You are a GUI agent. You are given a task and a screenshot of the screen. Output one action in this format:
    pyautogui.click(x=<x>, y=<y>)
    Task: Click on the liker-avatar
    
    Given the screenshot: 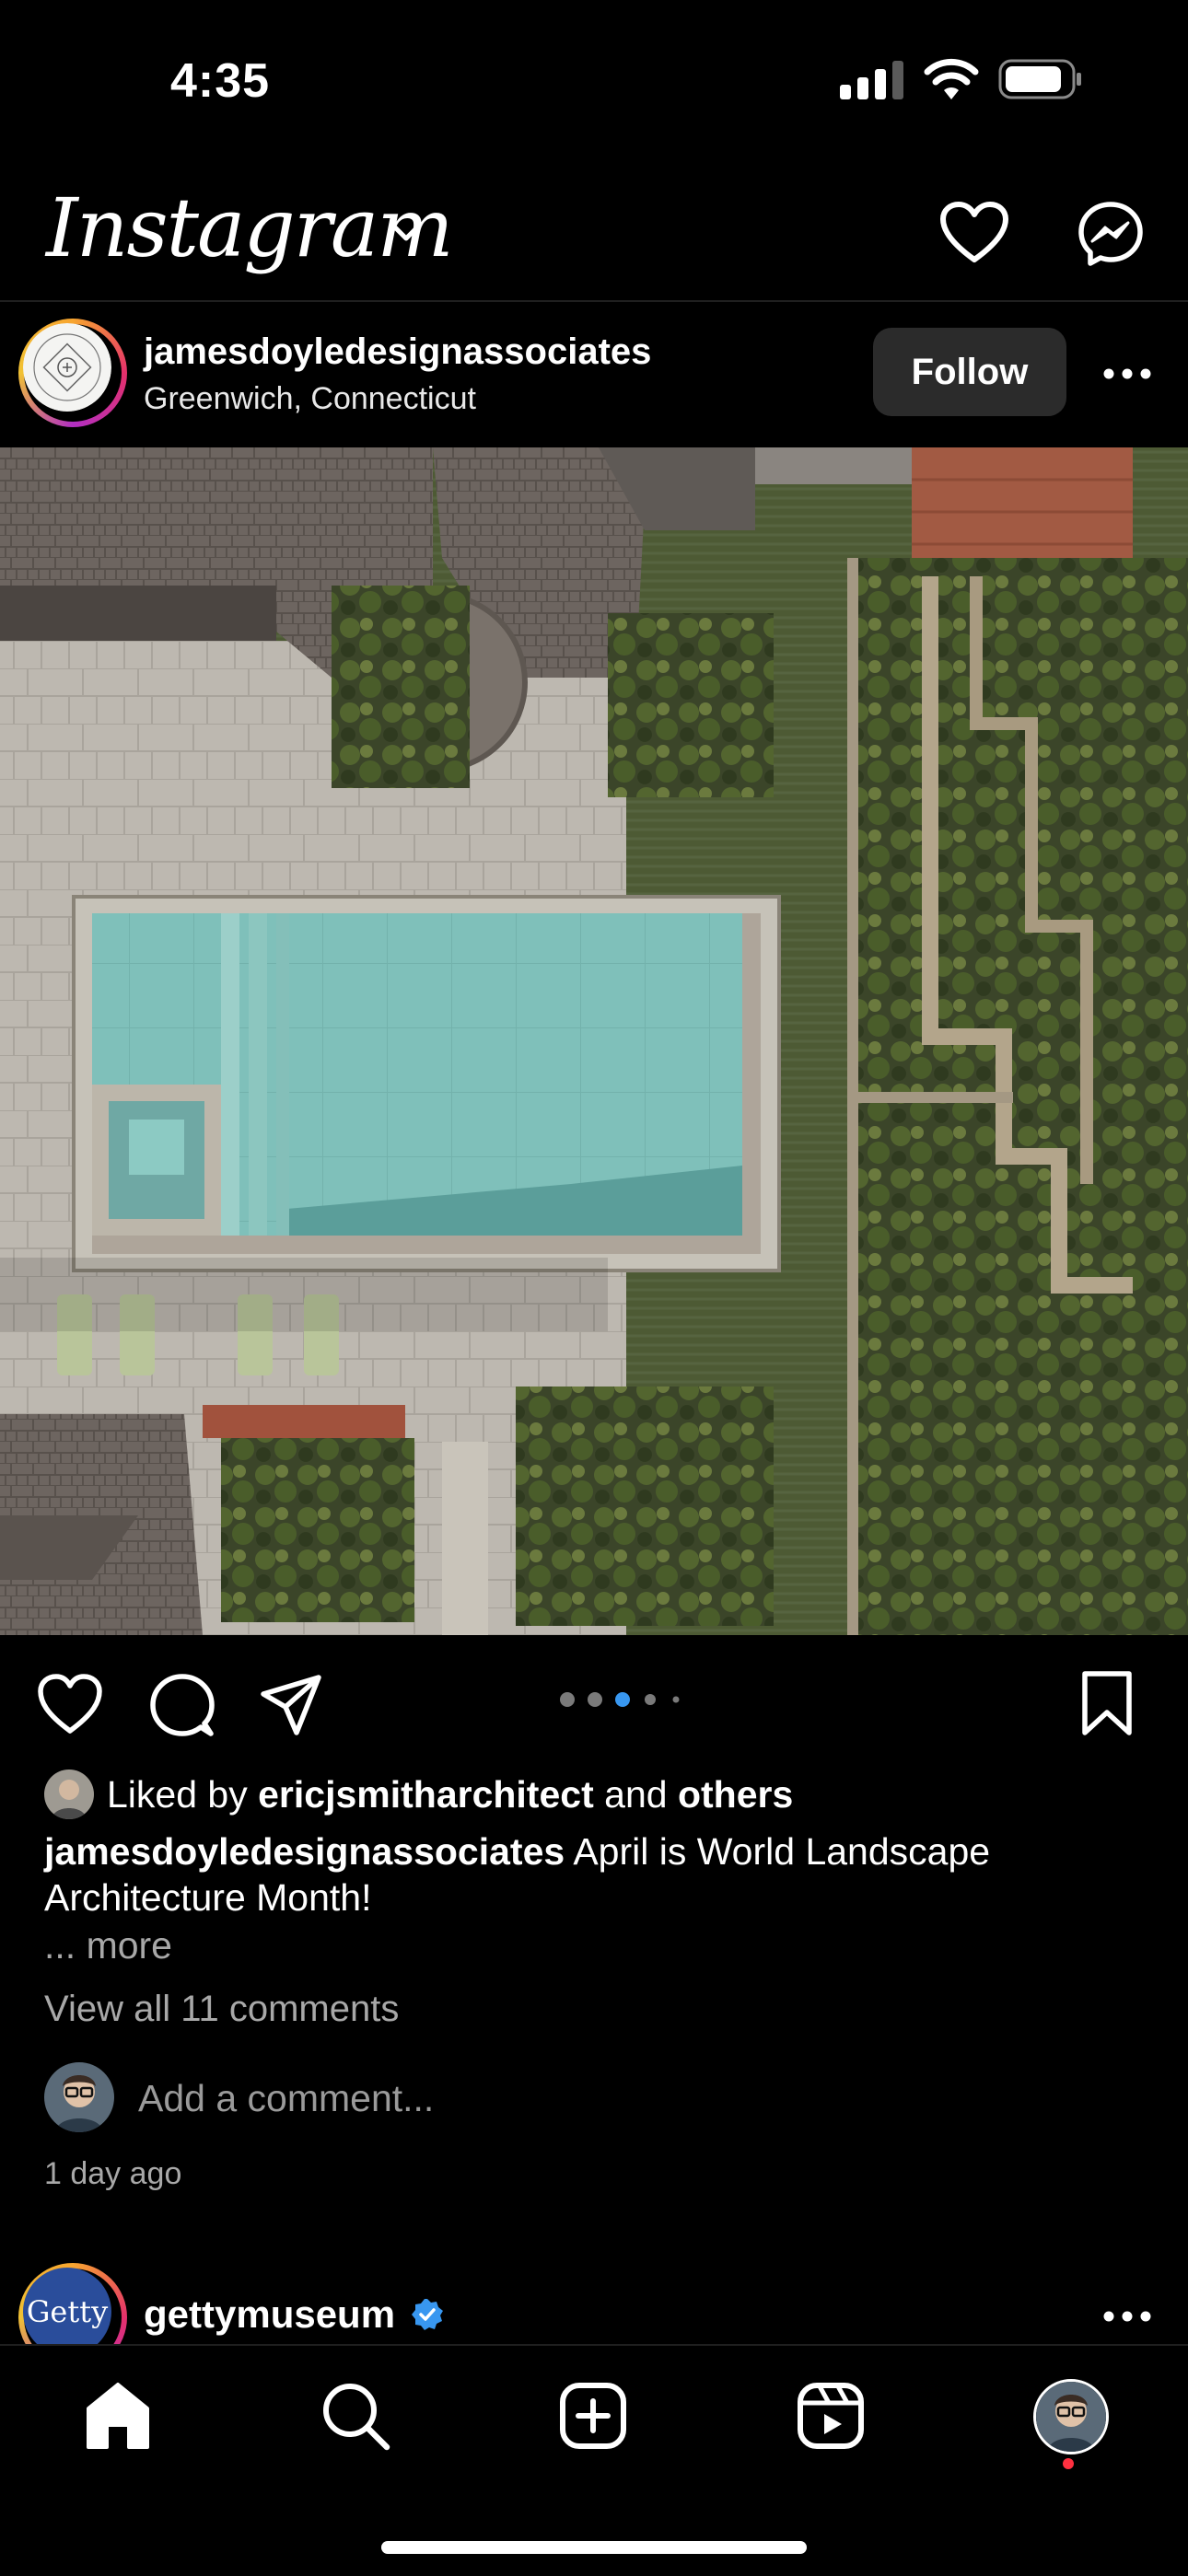 What is the action you would take?
    pyautogui.click(x=69, y=1794)
    